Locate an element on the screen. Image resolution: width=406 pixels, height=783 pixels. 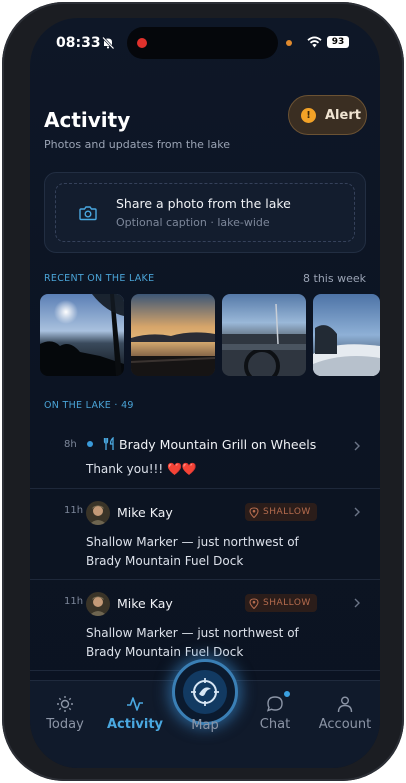
feed-time: 8h is located at coordinates (70, 444).